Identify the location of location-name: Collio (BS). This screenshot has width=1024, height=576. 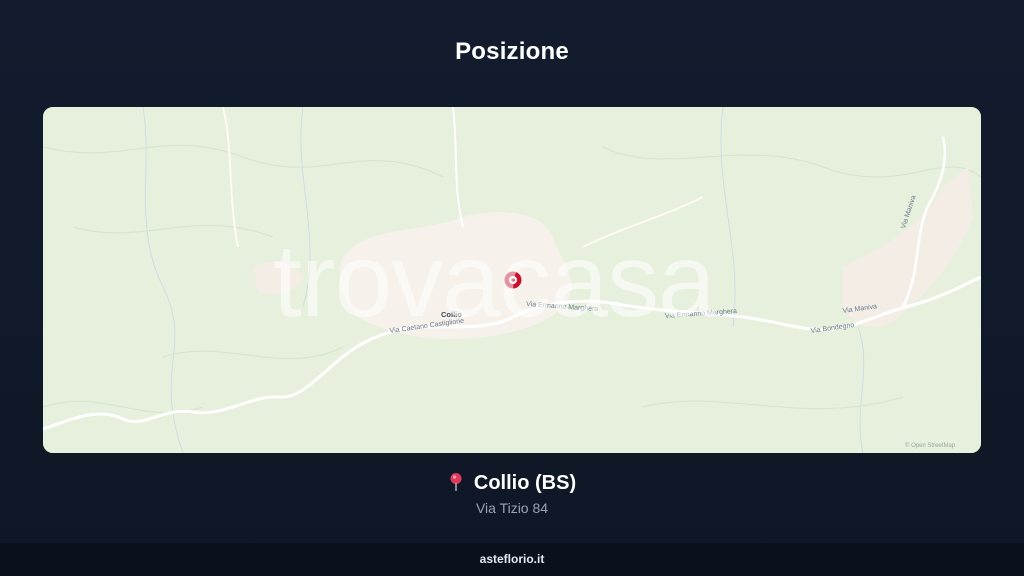
(525, 483).